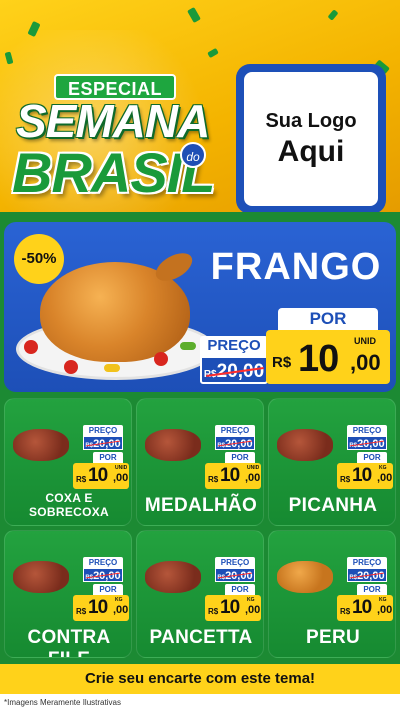 The width and height of the screenshot is (400, 711). What do you see at coordinates (318, 359) in the screenshot?
I see `hero-price-integer: 10` at bounding box center [318, 359].